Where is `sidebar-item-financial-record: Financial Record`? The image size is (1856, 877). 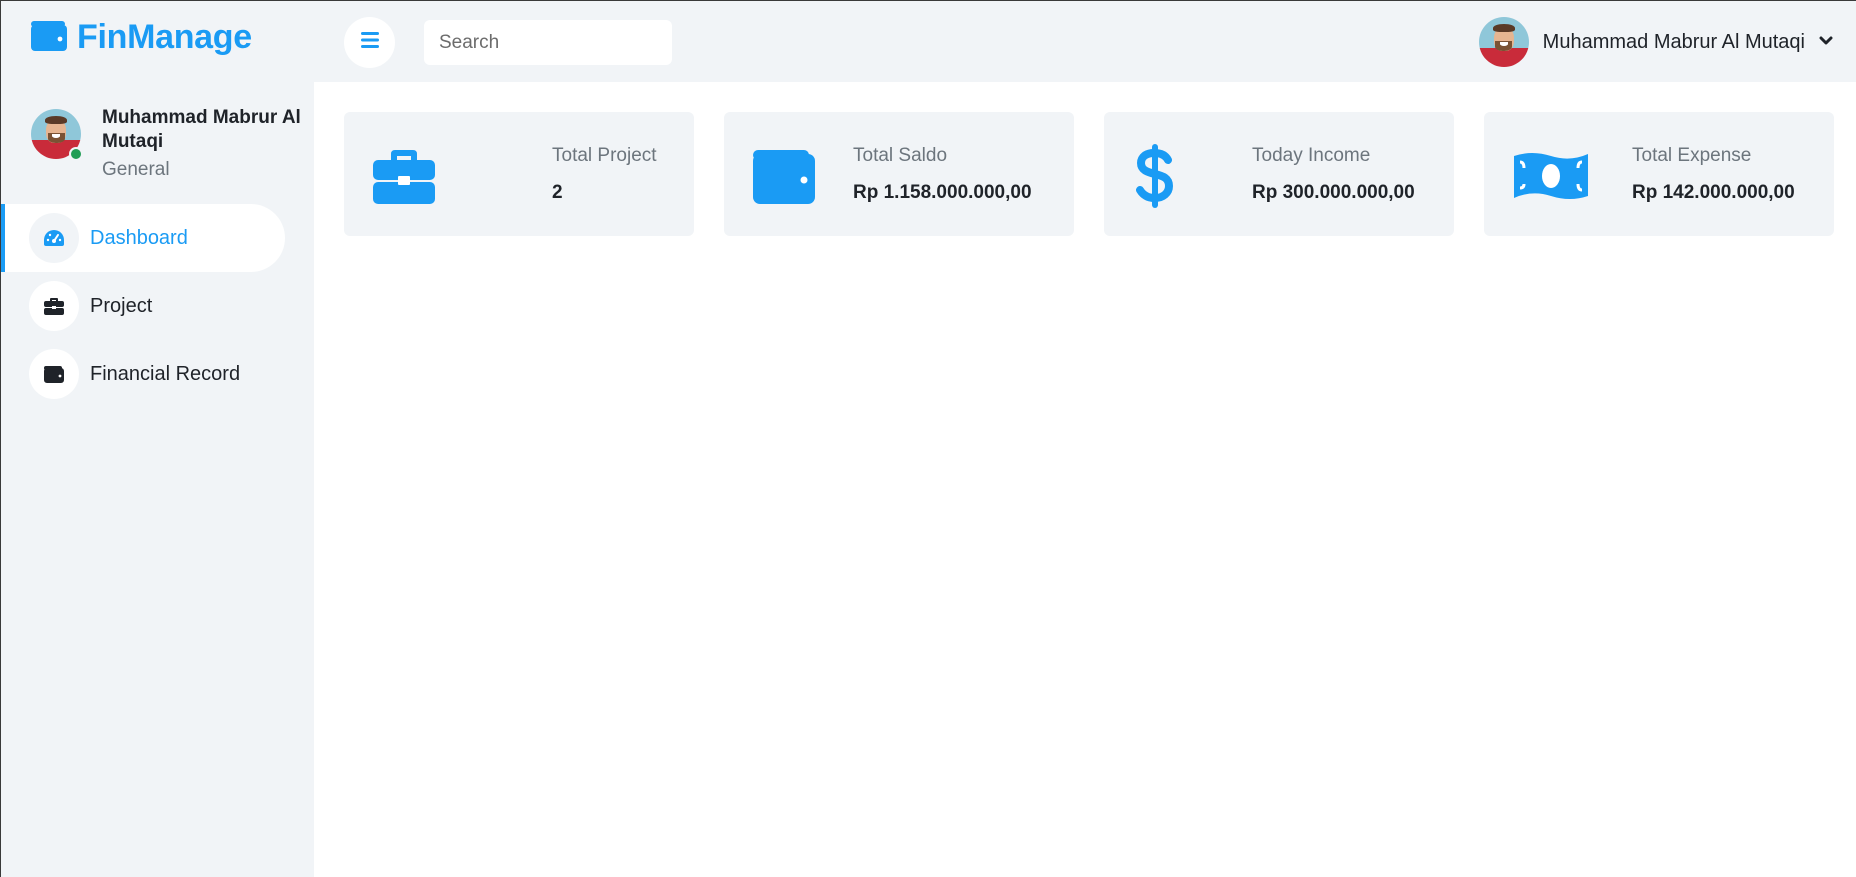 sidebar-item-financial-record: Financial Record is located at coordinates (157, 374).